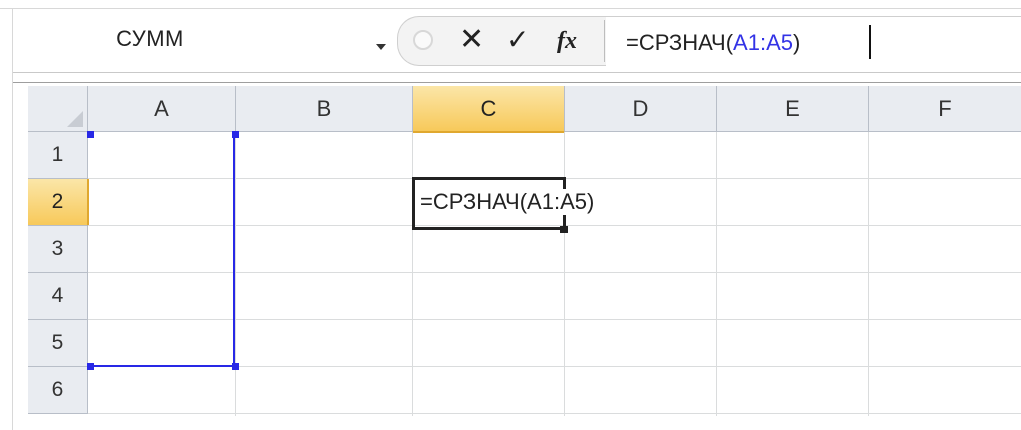 The height and width of the screenshot is (430, 1021). I want to click on column-header-b: B, so click(324, 109).